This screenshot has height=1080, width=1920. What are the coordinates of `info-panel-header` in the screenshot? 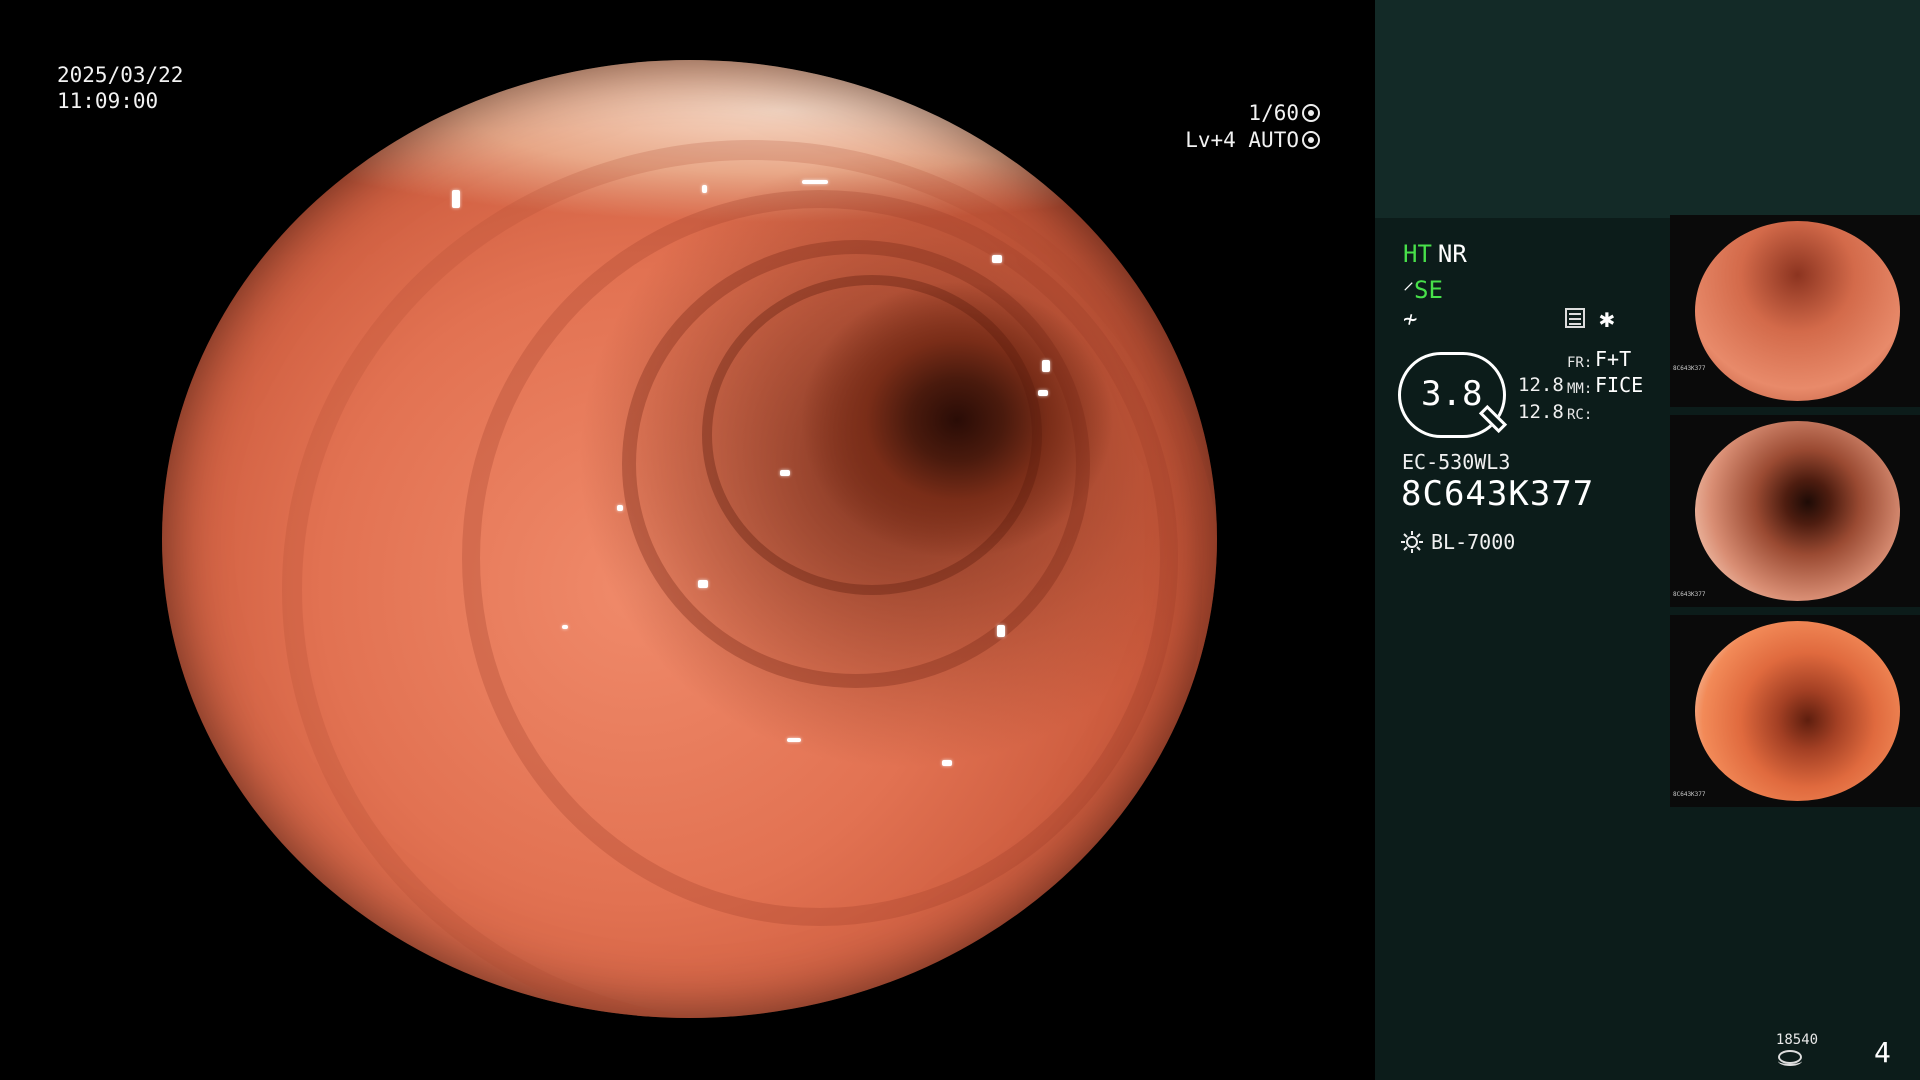 It's located at (1647, 109).